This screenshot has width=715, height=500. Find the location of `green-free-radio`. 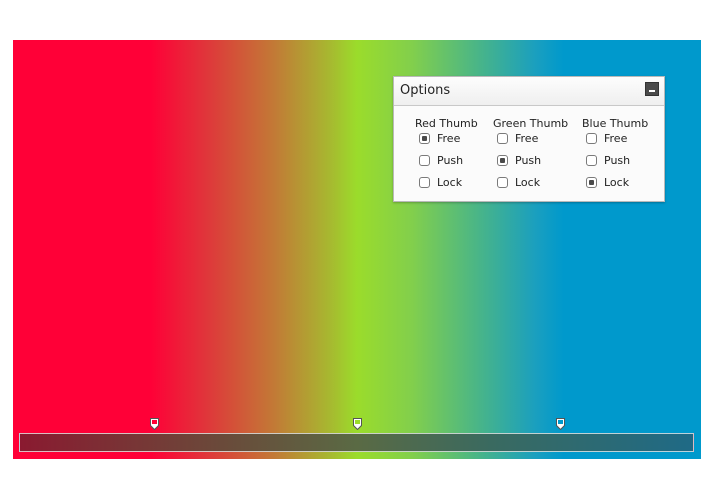

green-free-radio is located at coordinates (502, 138).